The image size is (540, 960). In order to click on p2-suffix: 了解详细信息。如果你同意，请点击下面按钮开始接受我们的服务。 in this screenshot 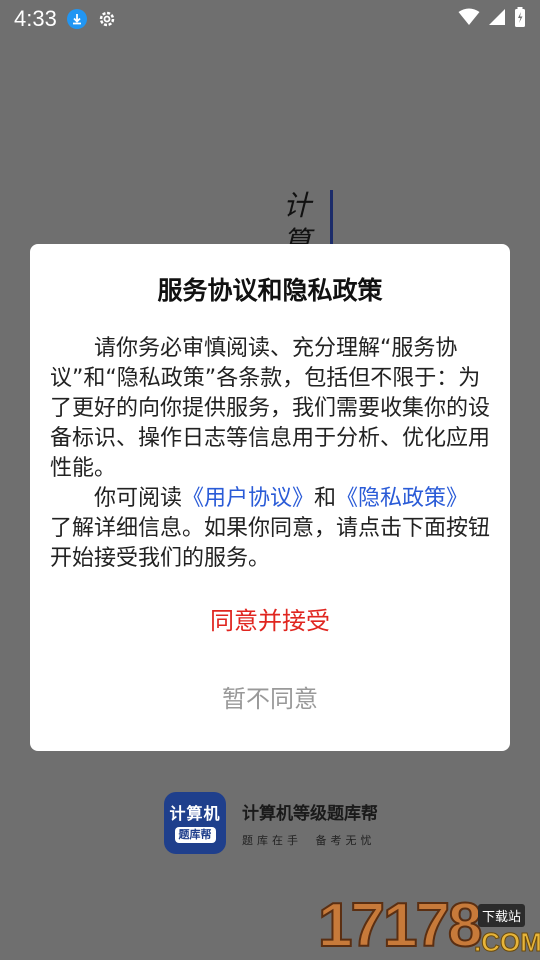, I will do `click(270, 543)`.